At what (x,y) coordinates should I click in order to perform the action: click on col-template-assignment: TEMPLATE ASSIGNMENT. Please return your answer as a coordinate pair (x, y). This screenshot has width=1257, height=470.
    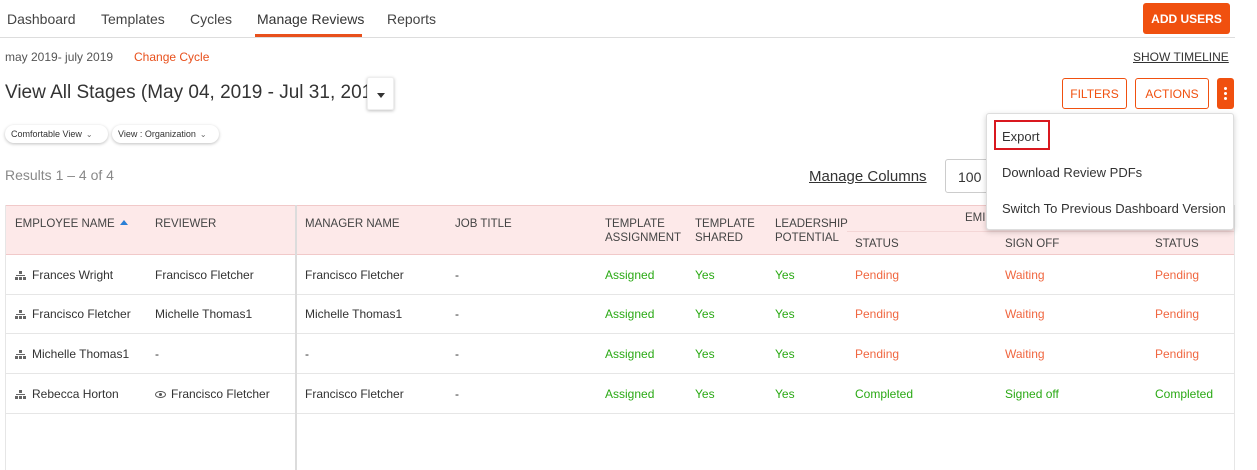
    Looking at the image, I should click on (643, 231).